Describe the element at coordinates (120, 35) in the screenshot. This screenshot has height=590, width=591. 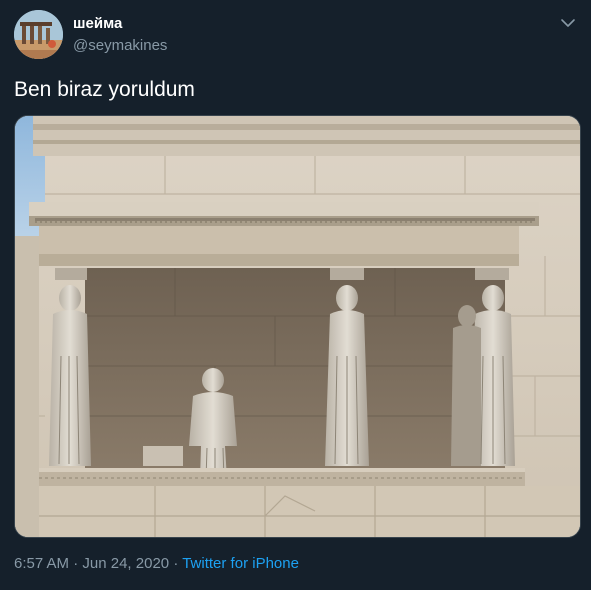
I see `user-names: шейма @seymakines` at that location.